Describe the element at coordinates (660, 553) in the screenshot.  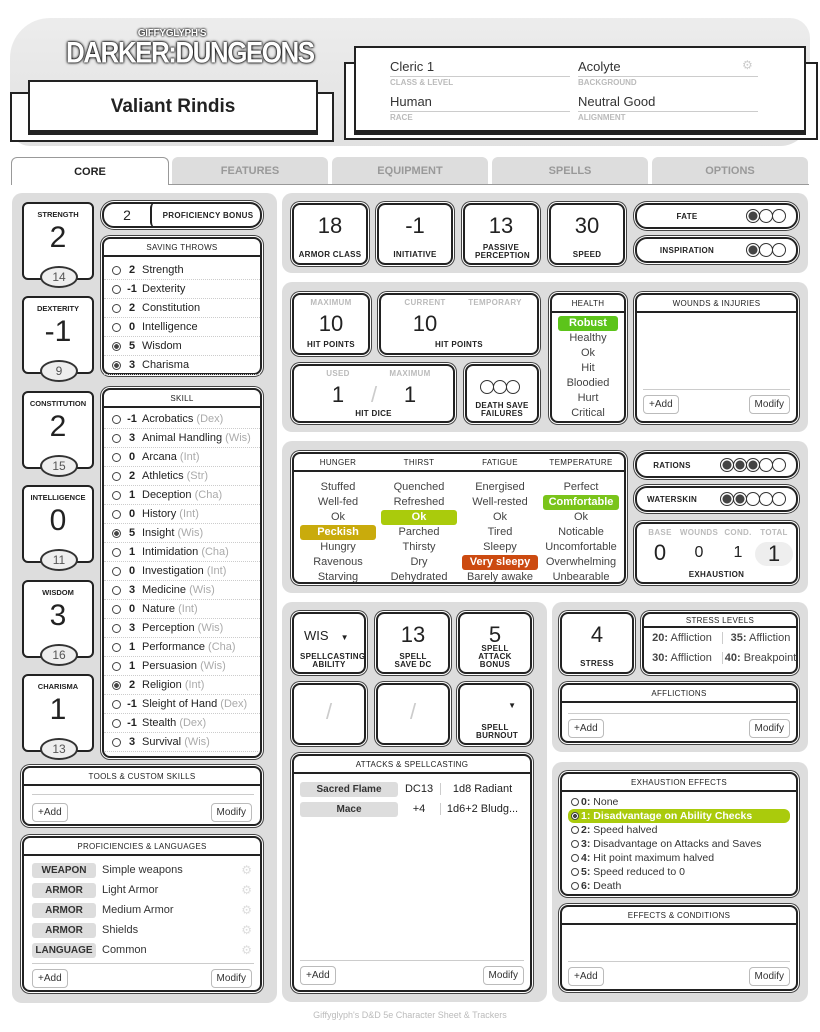
I see `exhaustion-base-value: 0` at that location.